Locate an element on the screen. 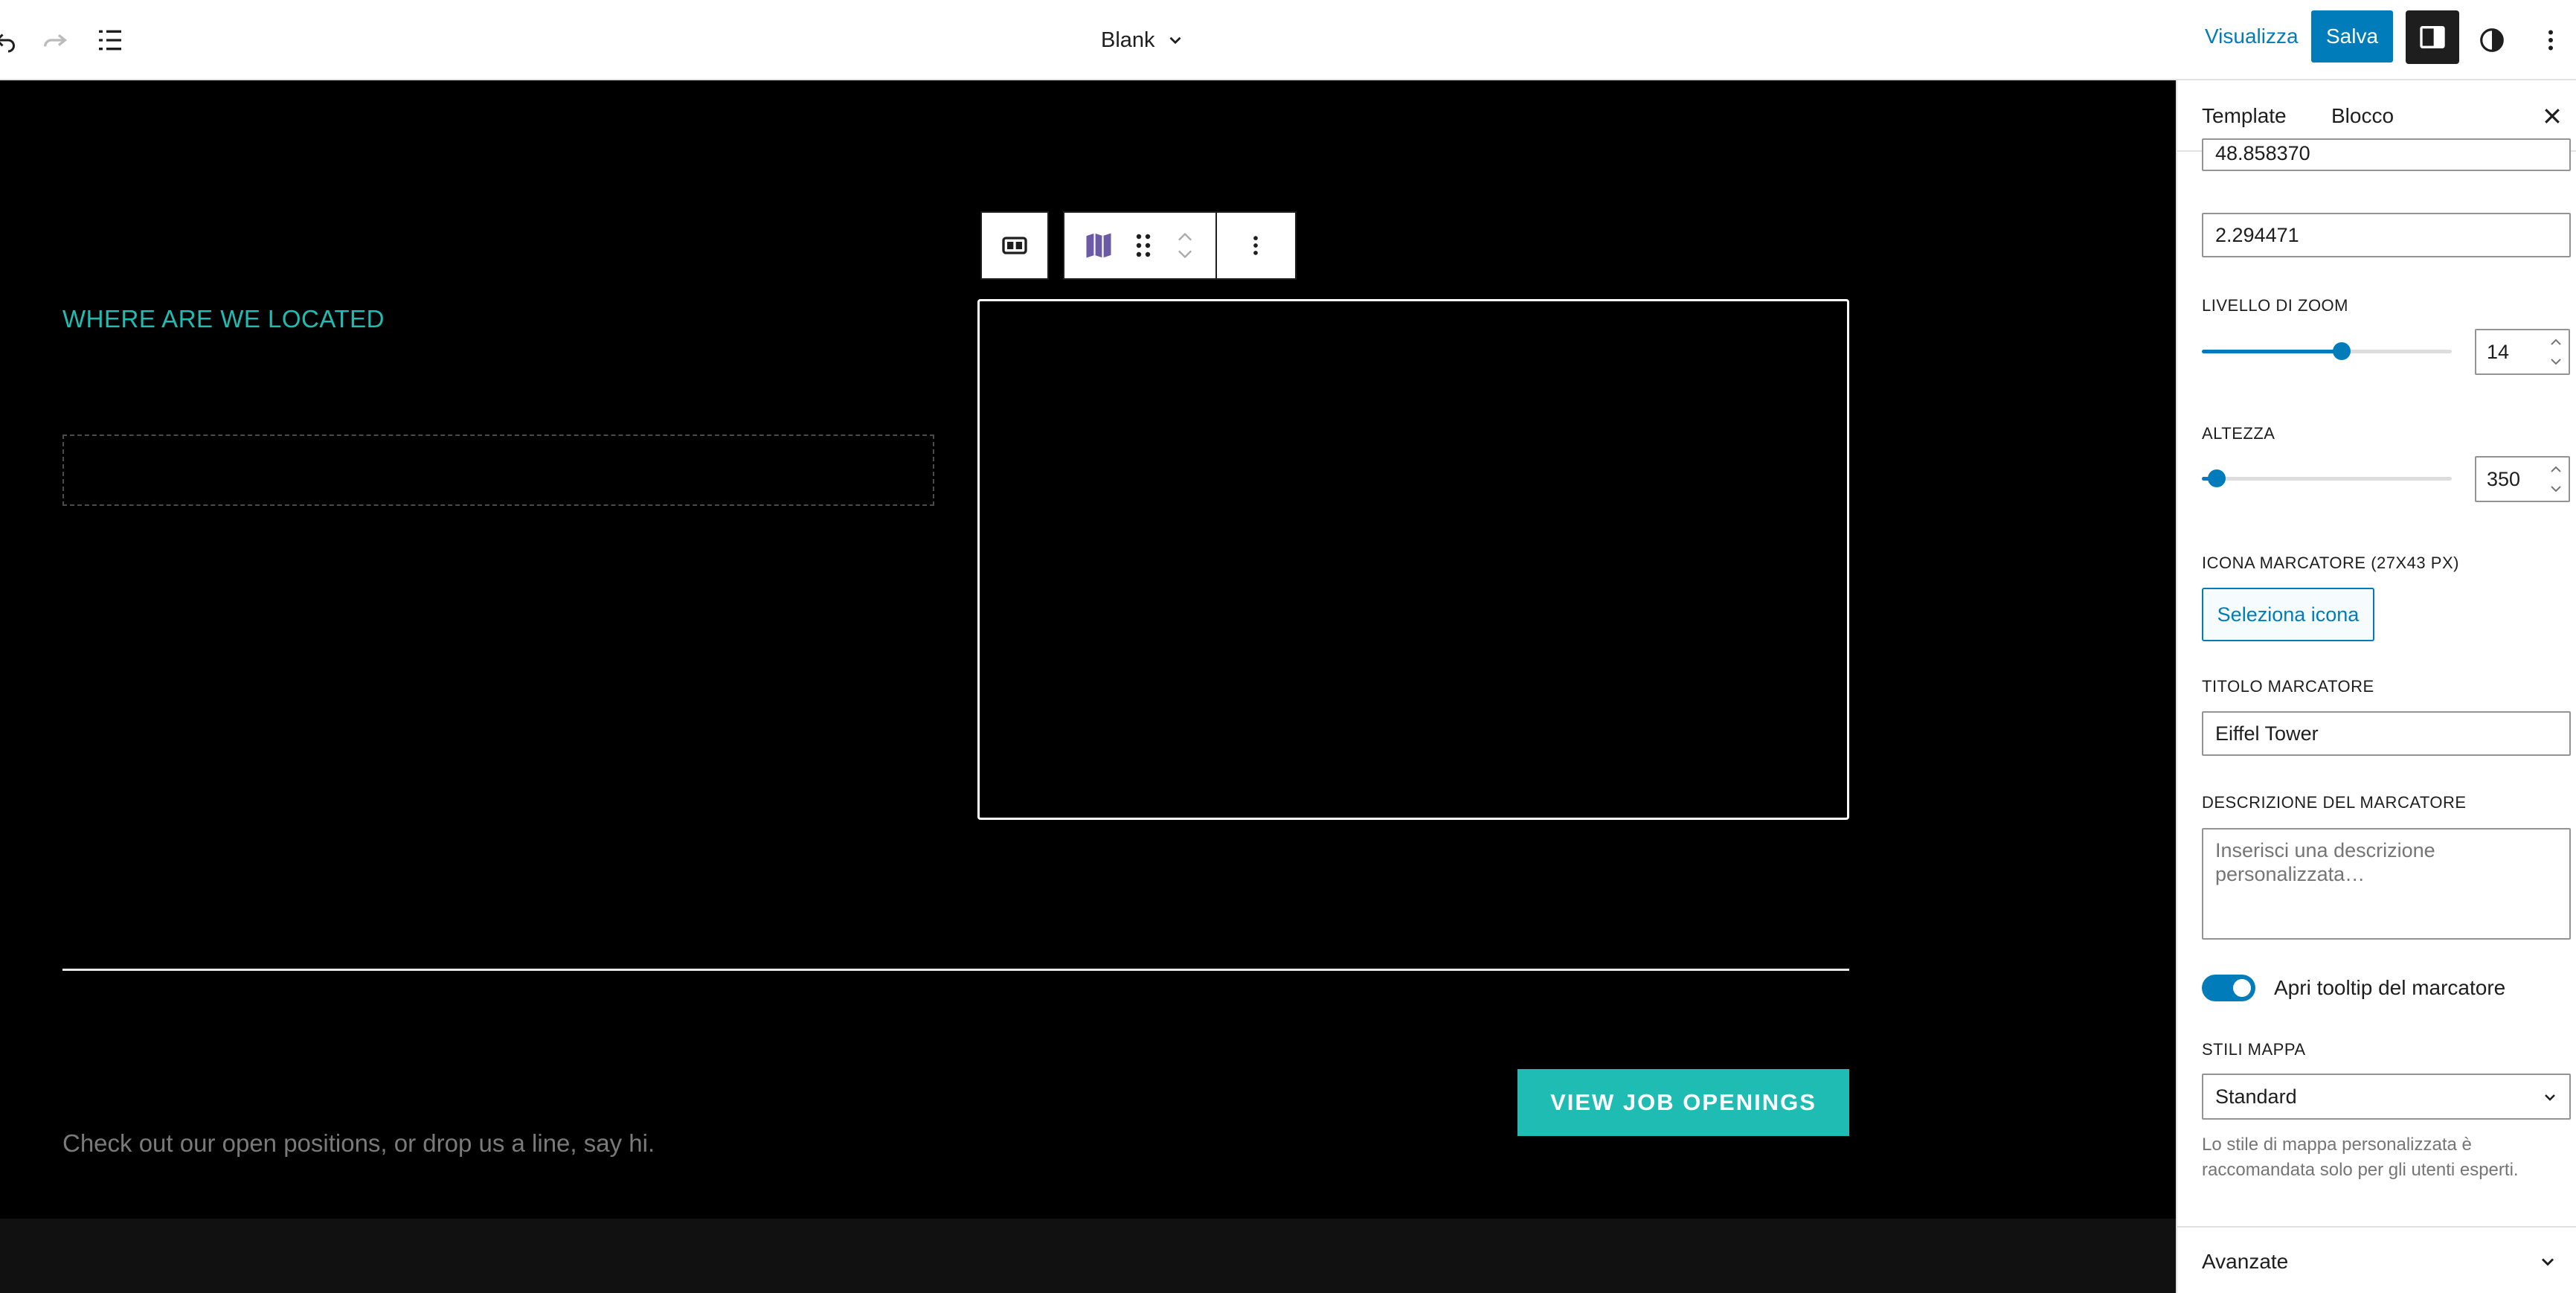  preview-button: Visualizza is located at coordinates (2251, 36).